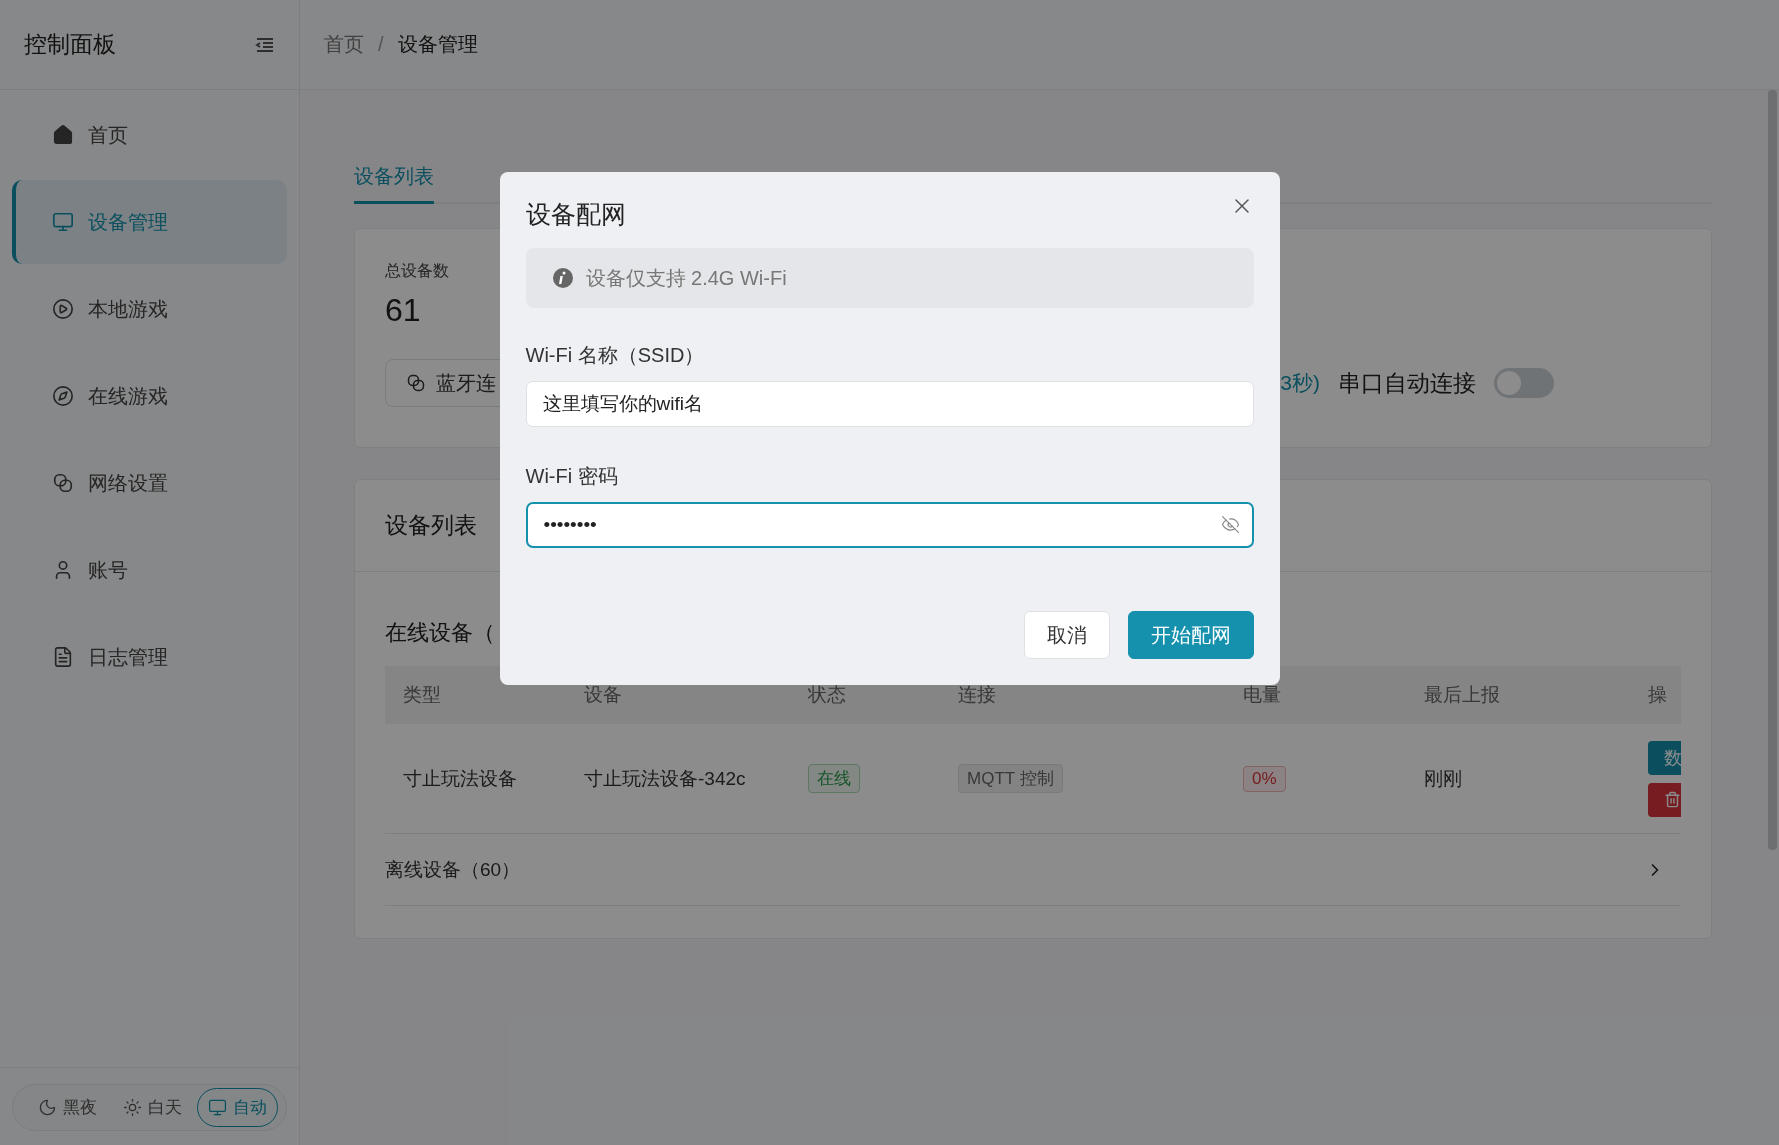 Image resolution: width=1779 pixels, height=1145 pixels. I want to click on eye-off-icon, so click(1230, 524).